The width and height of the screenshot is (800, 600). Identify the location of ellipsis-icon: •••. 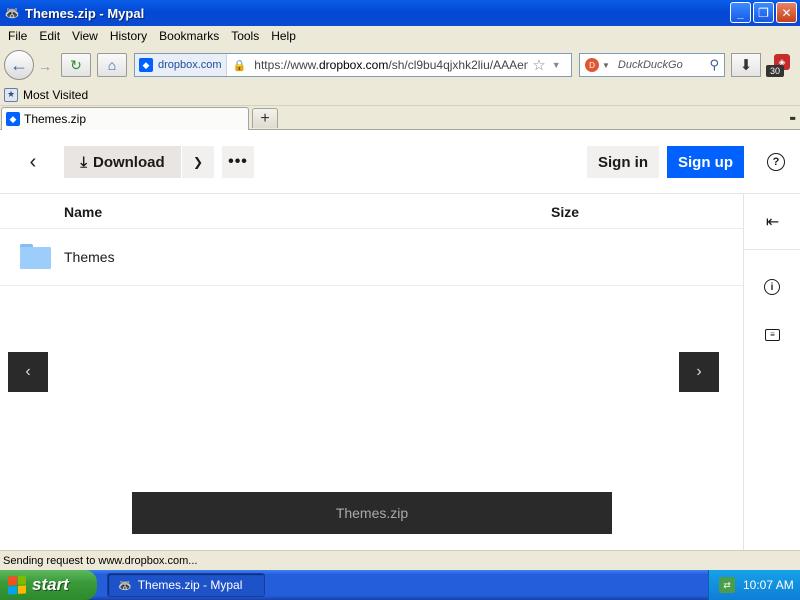
(238, 161).